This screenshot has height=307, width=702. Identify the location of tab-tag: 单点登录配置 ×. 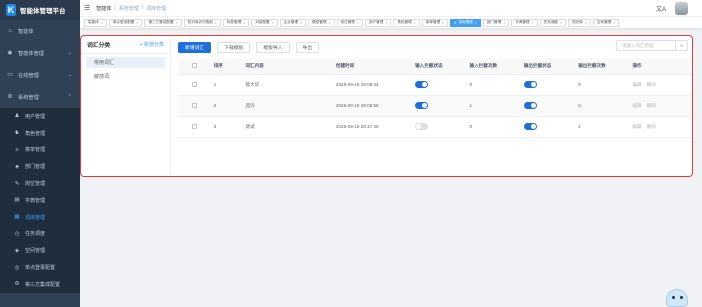
(125, 22).